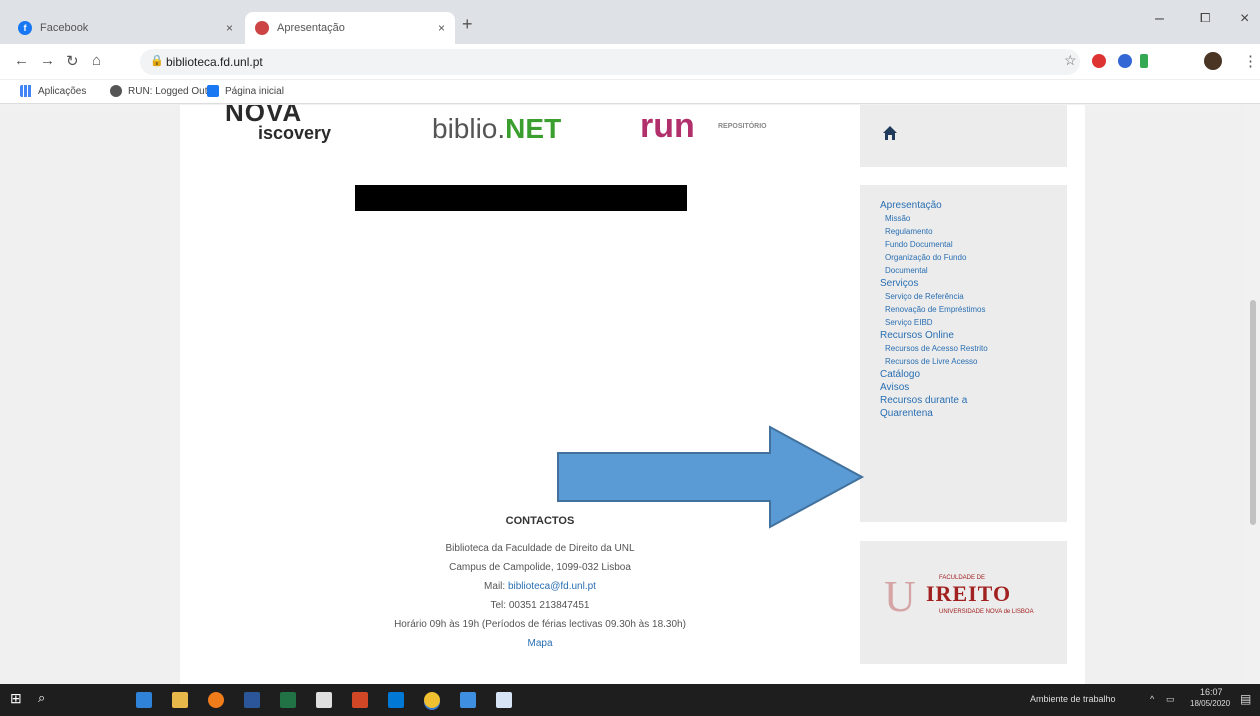 The height and width of the screenshot is (716, 1260). What do you see at coordinates (742, 126) in the screenshot?
I see `logo-subtext: REPOSITÓRIO` at bounding box center [742, 126].